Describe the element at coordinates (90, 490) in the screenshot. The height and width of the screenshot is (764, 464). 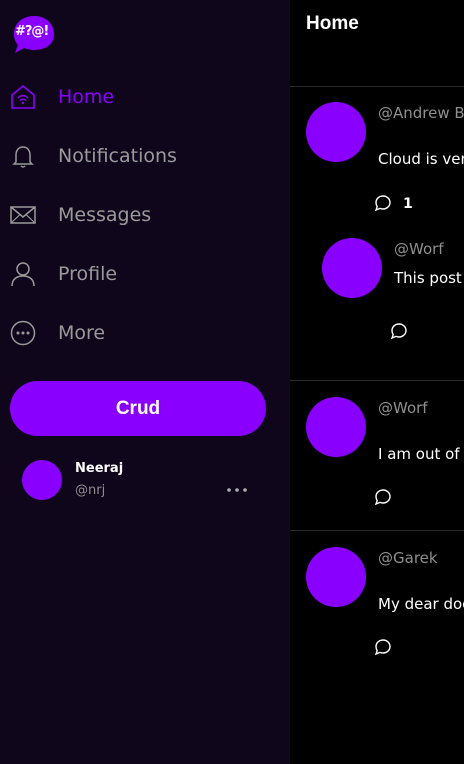
I see `user-handle: @nrj` at that location.